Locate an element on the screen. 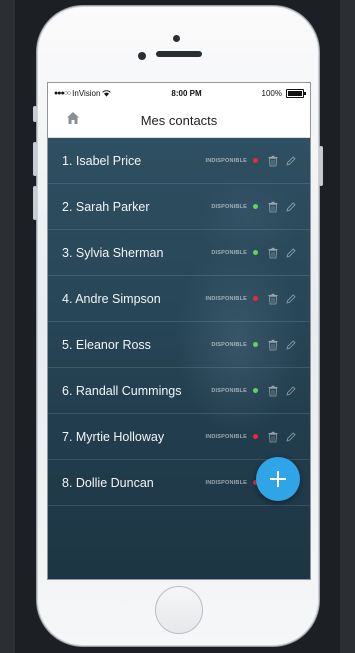  mute-switch is located at coordinates (35, 114).